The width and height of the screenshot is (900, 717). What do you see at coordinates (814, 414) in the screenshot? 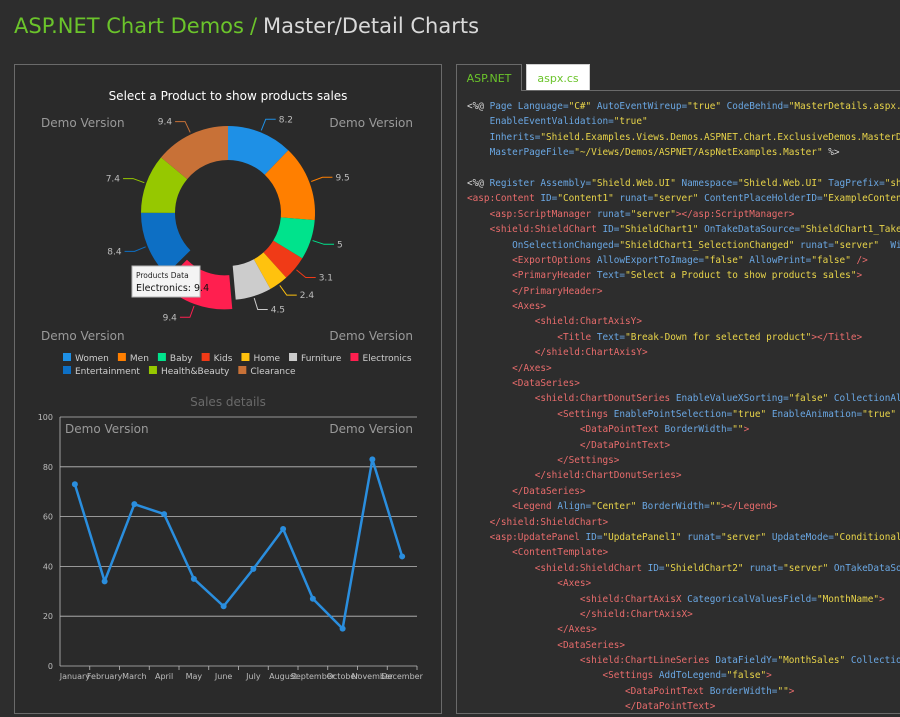
I see `code-token: EnableAnimation=` at bounding box center [814, 414].